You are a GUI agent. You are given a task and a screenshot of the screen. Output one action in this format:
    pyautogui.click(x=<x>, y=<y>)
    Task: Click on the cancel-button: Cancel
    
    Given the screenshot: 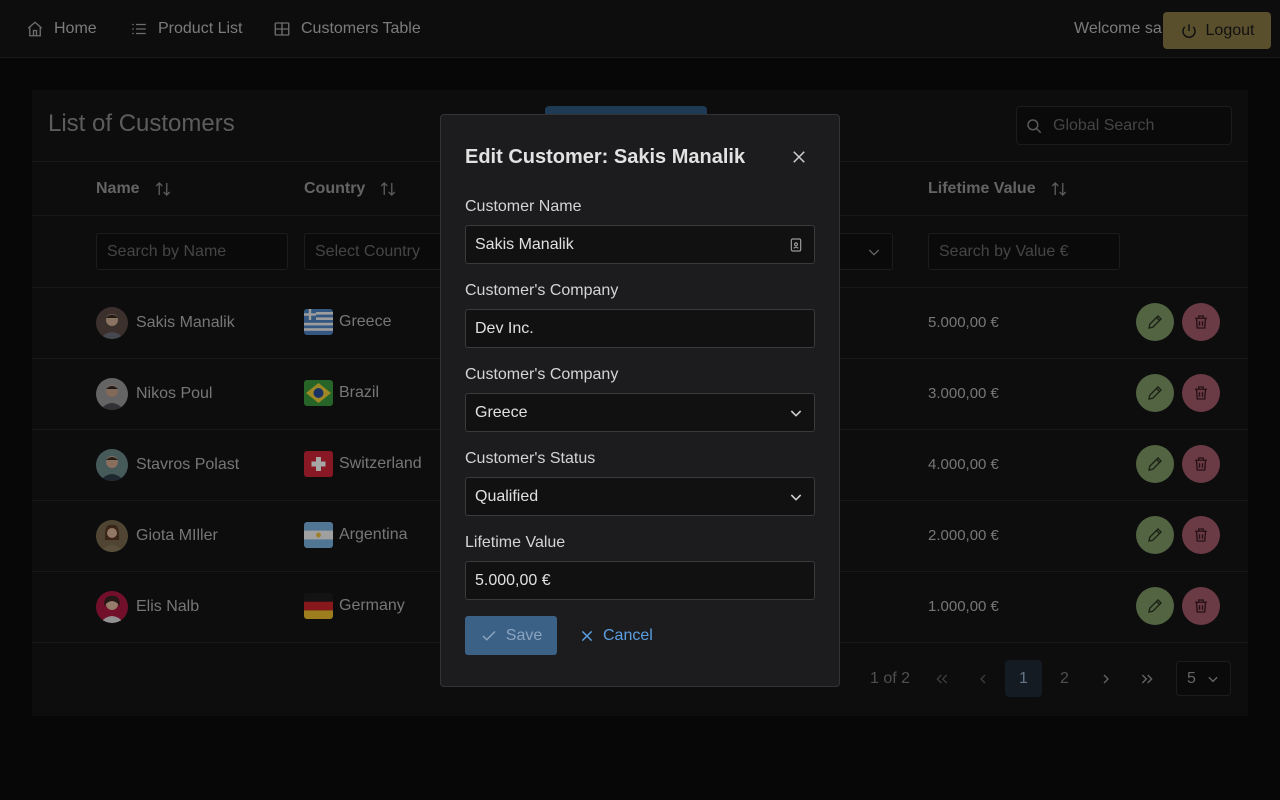 What is the action you would take?
    pyautogui.click(x=616, y=635)
    